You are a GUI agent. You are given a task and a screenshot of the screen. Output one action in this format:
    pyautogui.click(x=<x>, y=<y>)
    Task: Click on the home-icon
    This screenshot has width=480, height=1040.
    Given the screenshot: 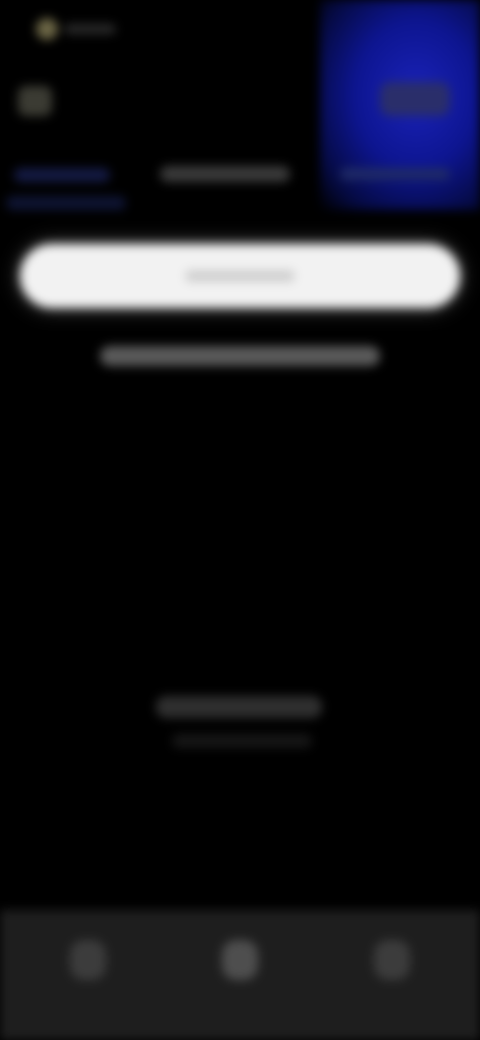 What is the action you would take?
    pyautogui.click(x=88, y=960)
    